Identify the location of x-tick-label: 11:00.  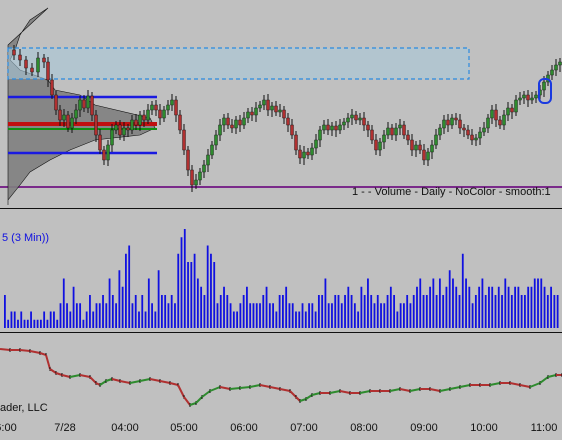
(544, 428).